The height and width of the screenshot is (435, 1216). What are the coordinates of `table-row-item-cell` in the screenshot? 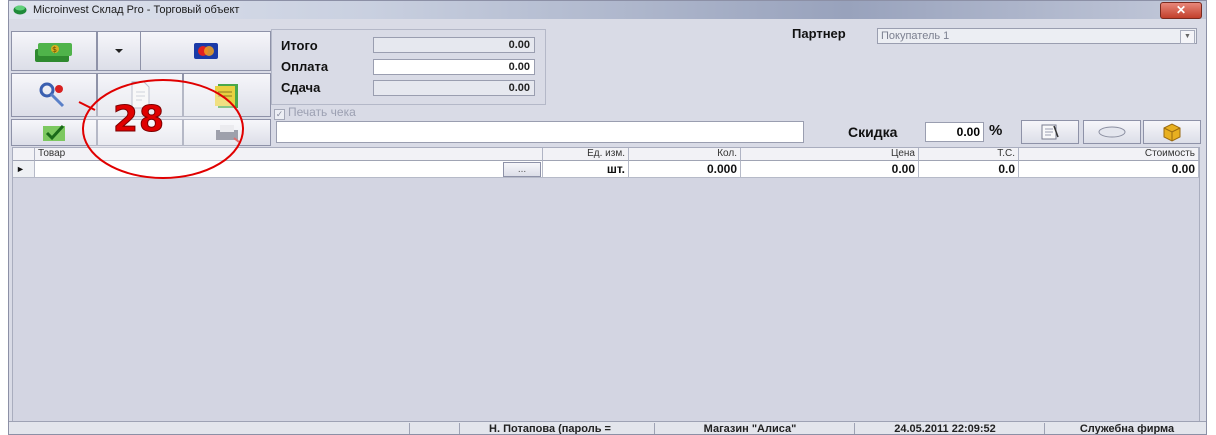 It's located at (289, 169).